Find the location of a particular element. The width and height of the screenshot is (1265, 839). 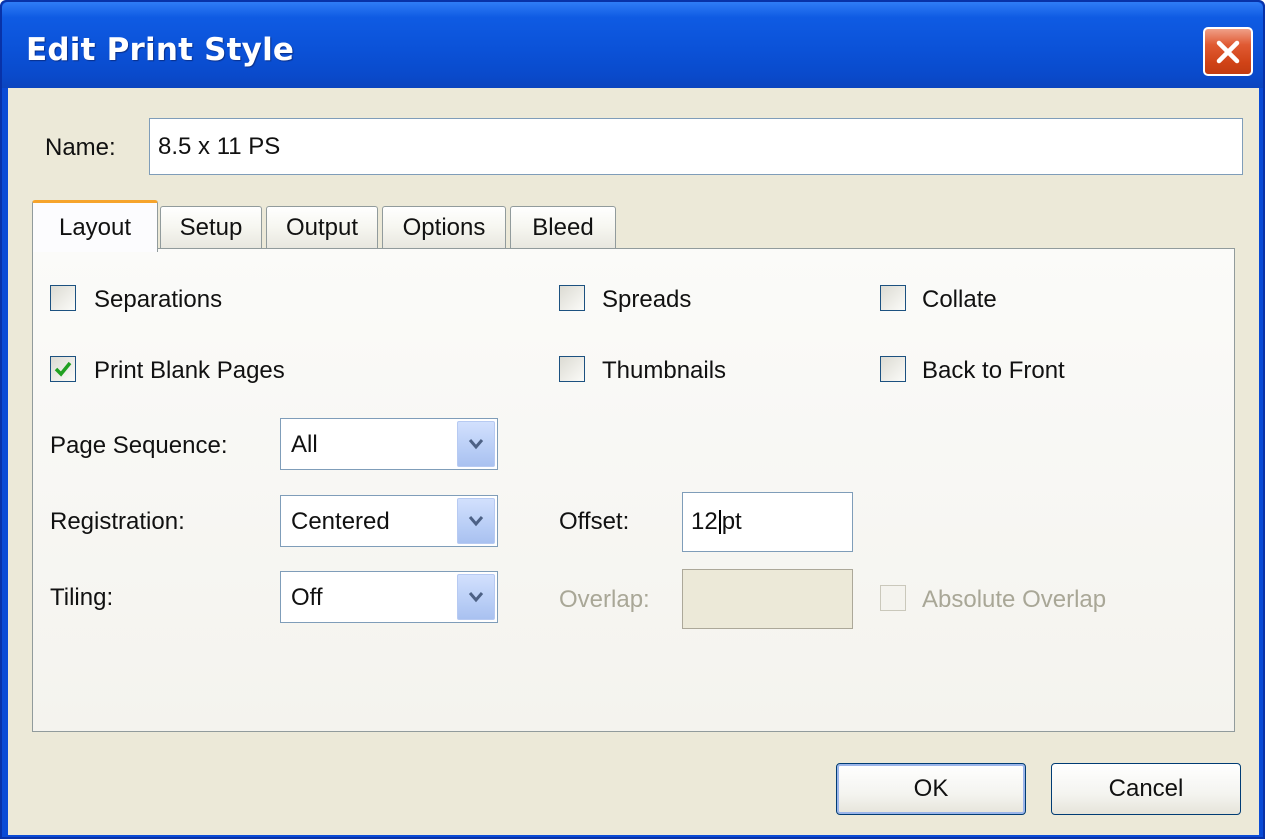

checkmark-icon is located at coordinates (63, 369).